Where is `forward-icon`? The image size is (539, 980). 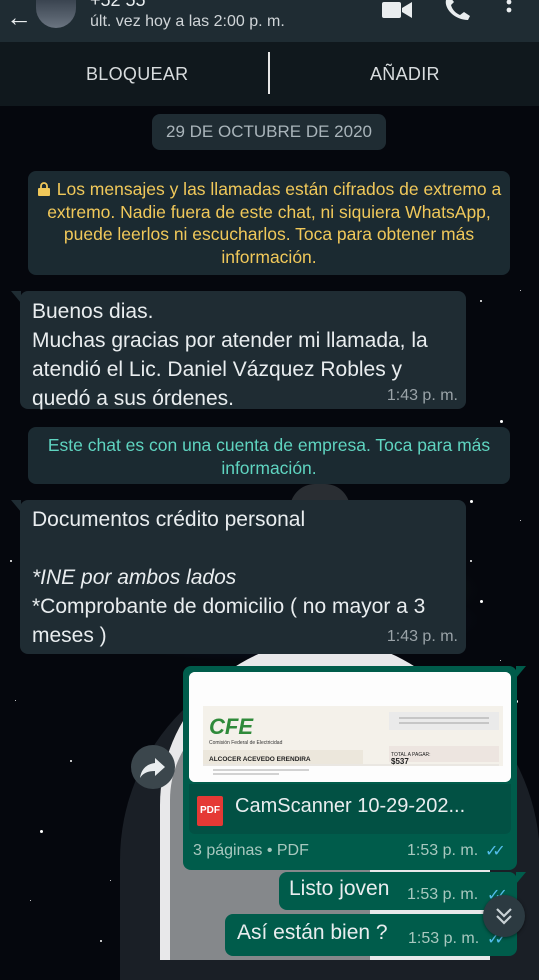 forward-icon is located at coordinates (152, 768).